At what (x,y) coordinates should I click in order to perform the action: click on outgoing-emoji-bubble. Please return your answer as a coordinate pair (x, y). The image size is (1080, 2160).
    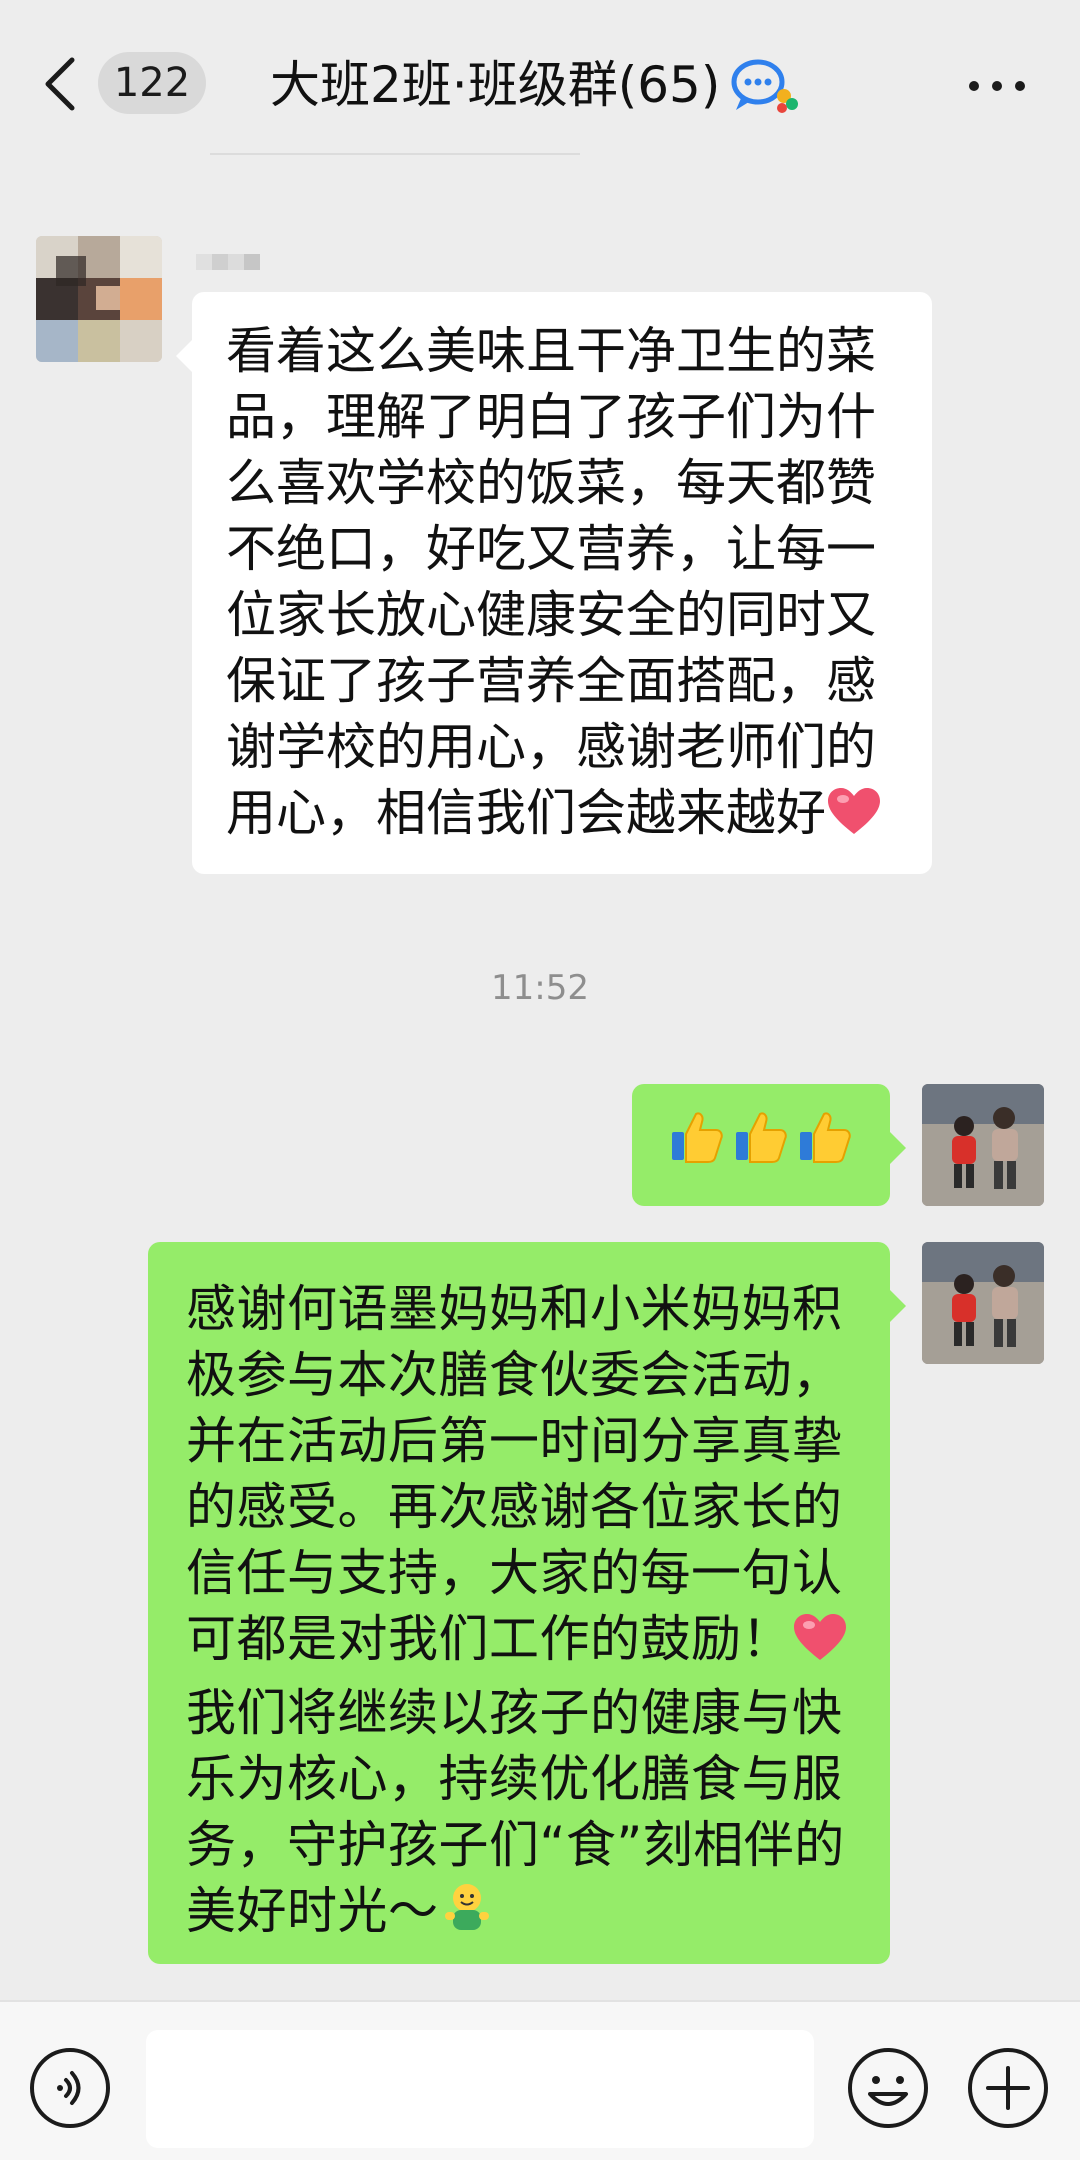
    Looking at the image, I should click on (769, 1145).